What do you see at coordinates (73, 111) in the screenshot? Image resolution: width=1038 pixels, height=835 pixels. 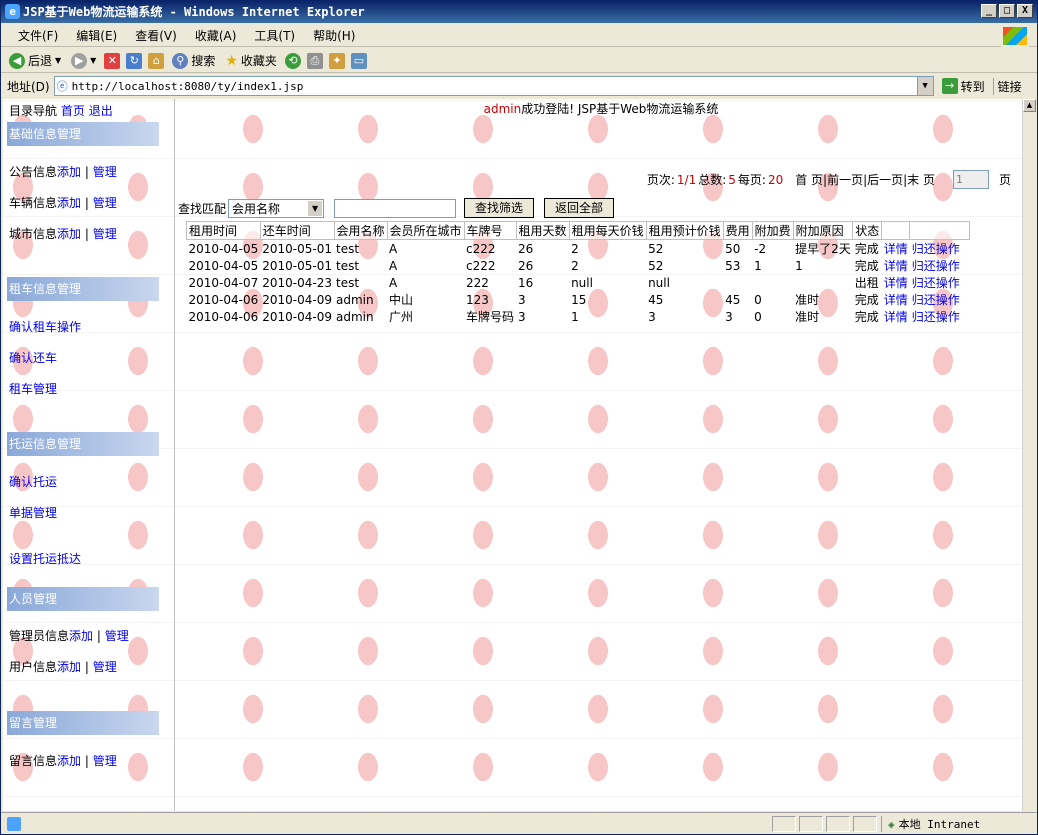 I see `home-link: 首页` at bounding box center [73, 111].